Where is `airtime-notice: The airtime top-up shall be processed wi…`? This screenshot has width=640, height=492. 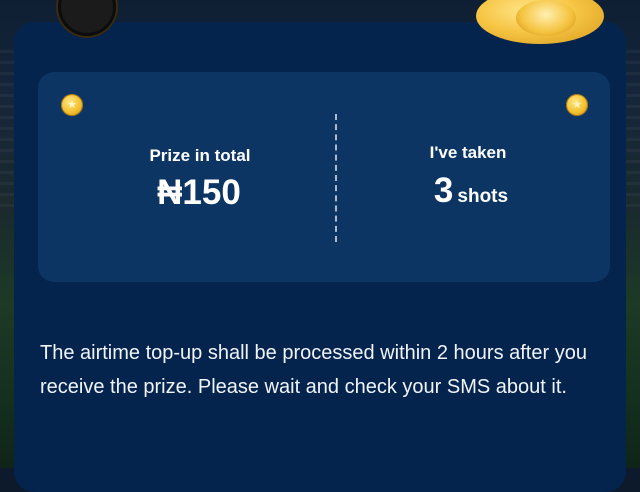
airtime-notice: The airtime top-up shall be processed wi… is located at coordinates (313, 370).